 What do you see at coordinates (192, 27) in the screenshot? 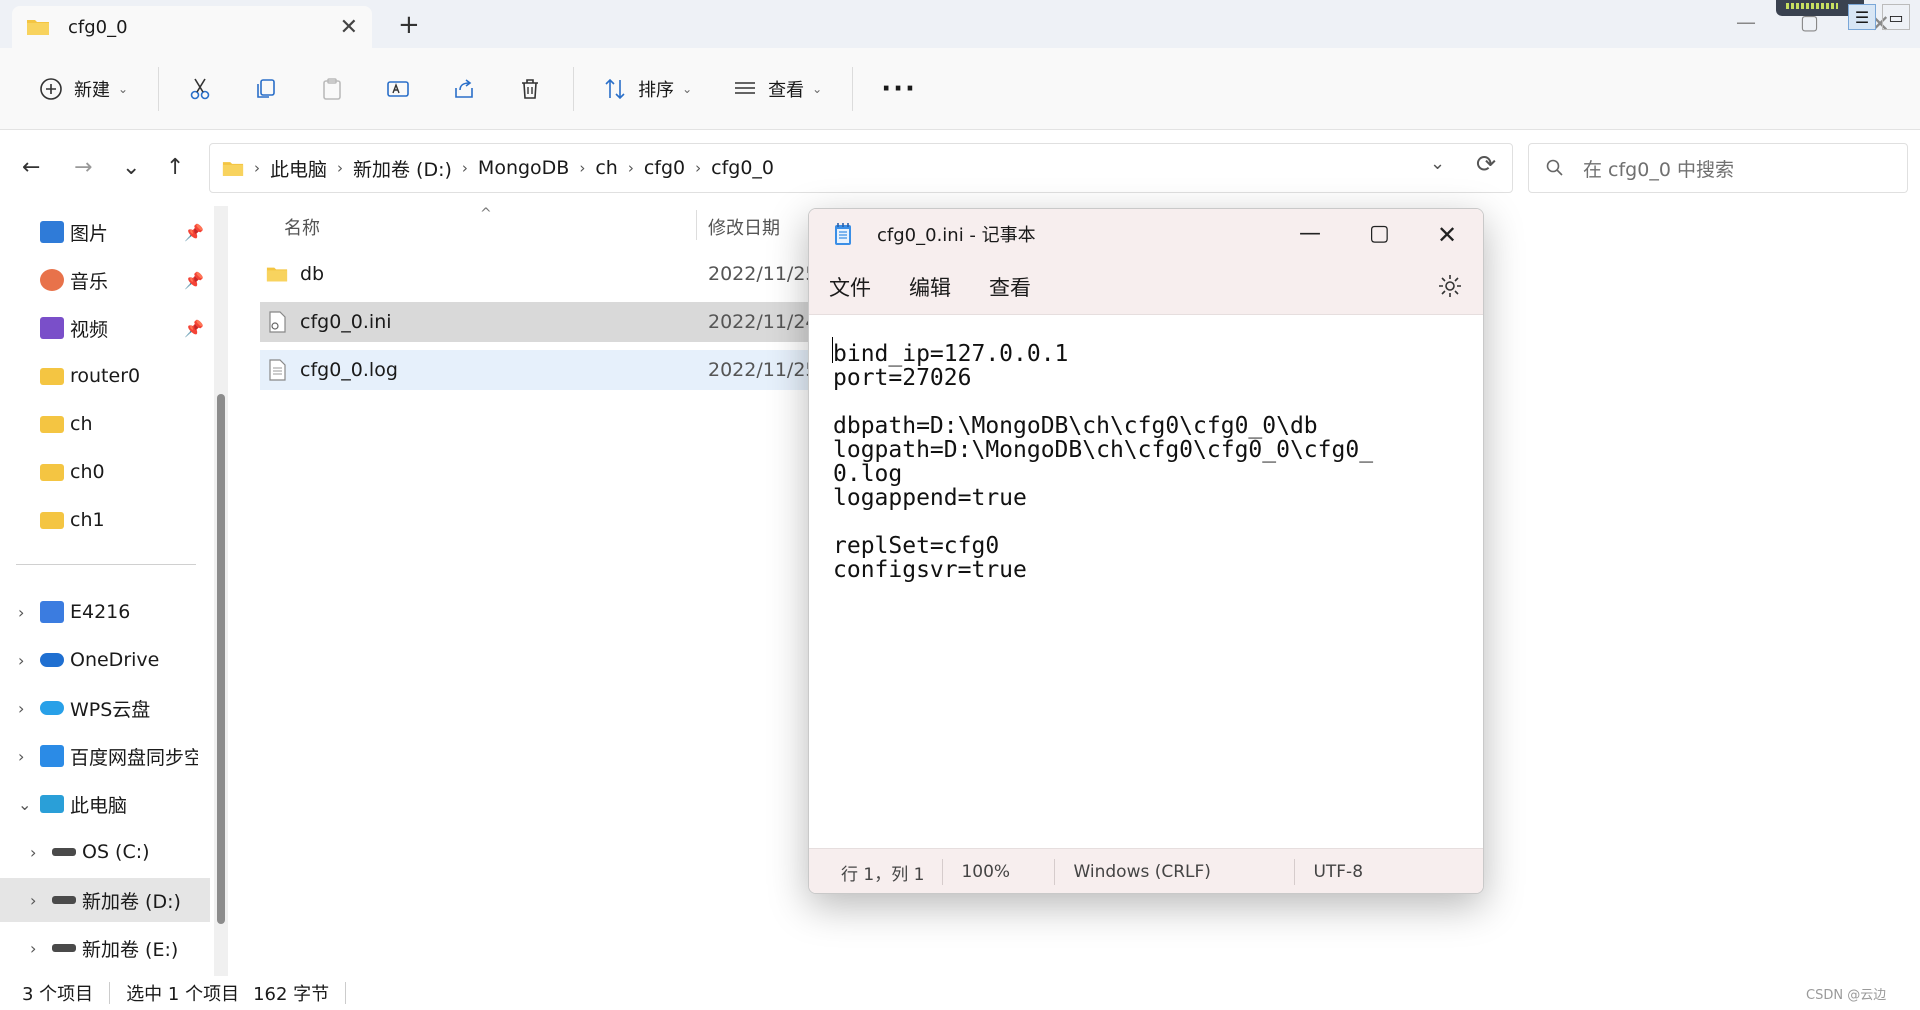
I see `tab-cfg0_0: cfg0_0 ✕` at bounding box center [192, 27].